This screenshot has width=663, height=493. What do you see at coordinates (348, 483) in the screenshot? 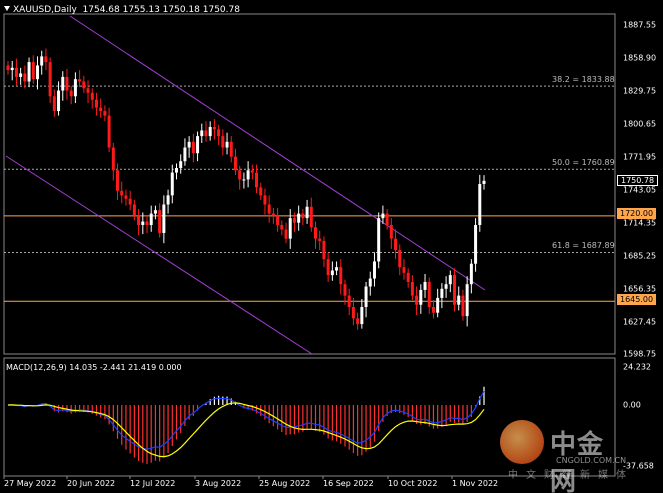
I see `time-tick: 16 Sep 2022` at bounding box center [348, 483].